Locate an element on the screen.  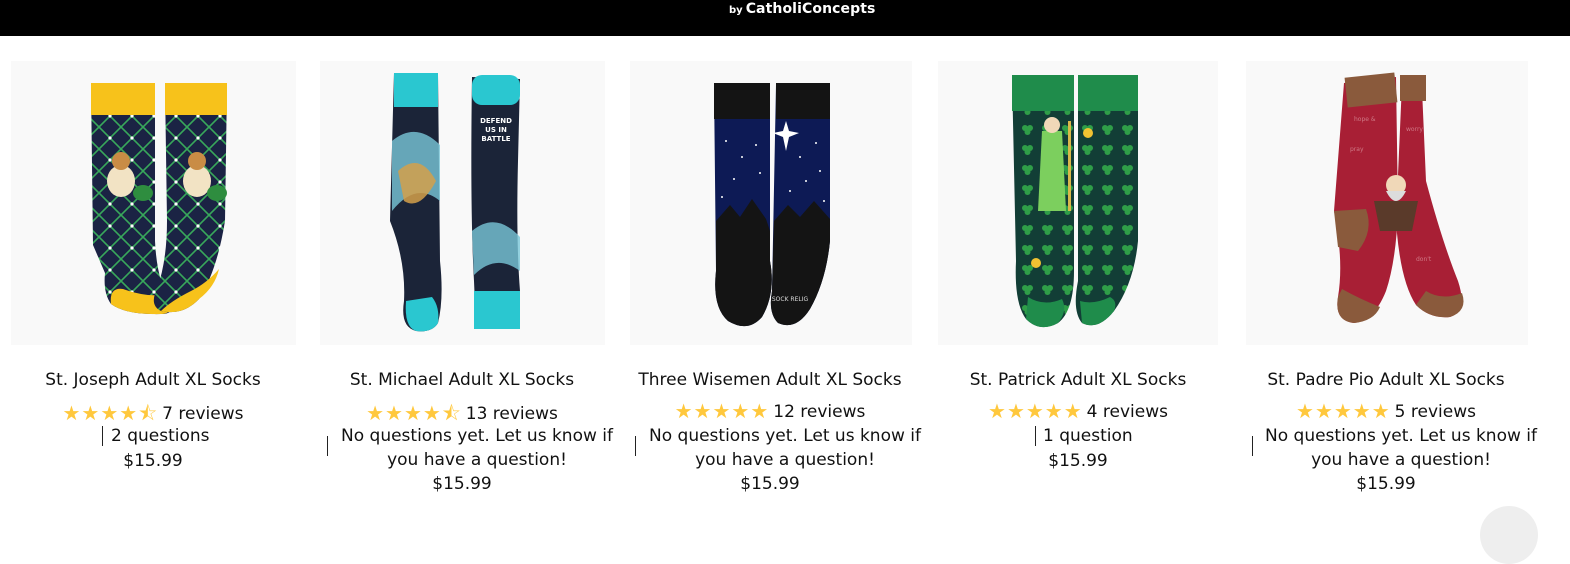
svg-text: hope & is located at coordinates (1365, 119).